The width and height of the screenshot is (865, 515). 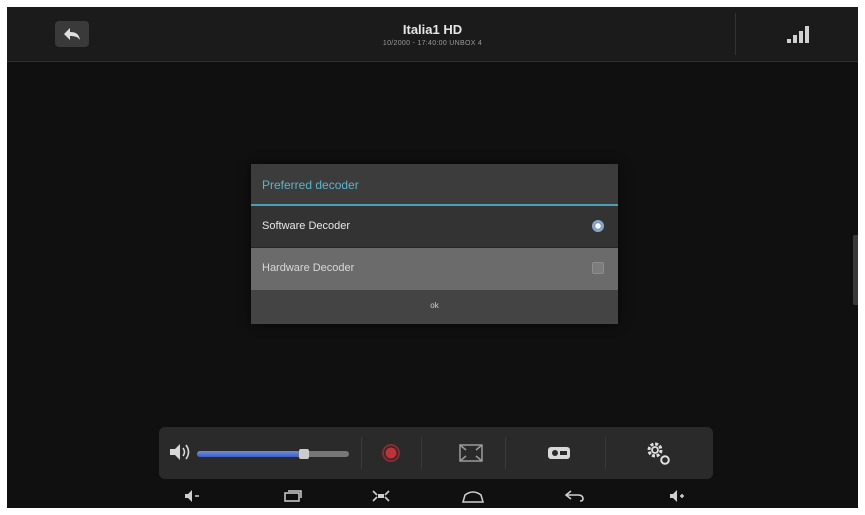 I want to click on settings-button, so click(x=658, y=453).